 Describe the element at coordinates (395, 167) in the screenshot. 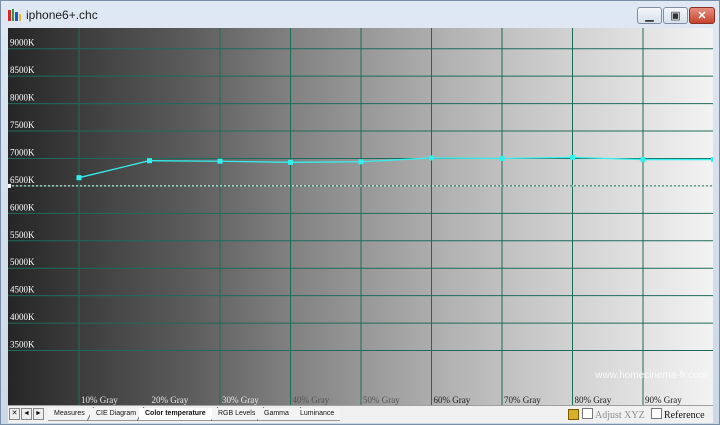

I see `series-line` at that location.